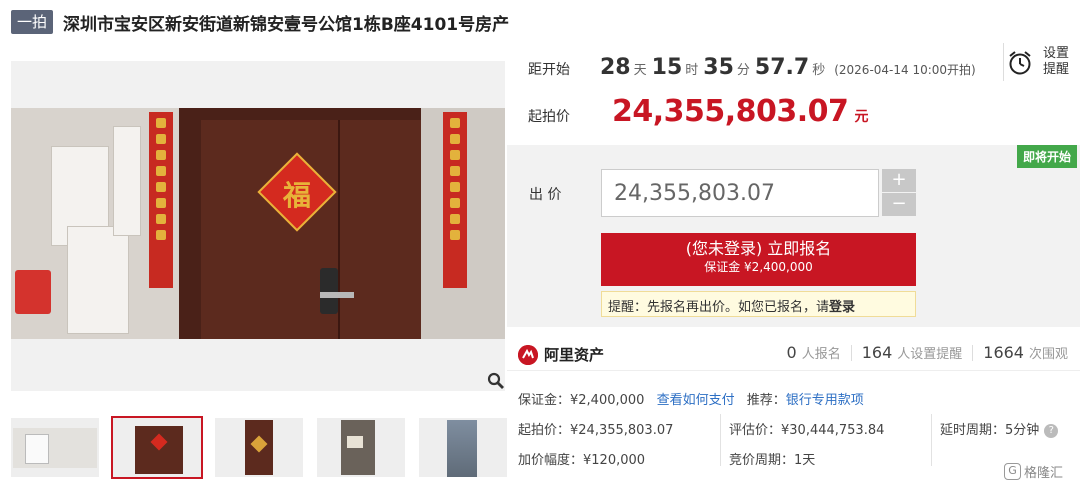  I want to click on status-badge: 即将开始, so click(1046, 156).